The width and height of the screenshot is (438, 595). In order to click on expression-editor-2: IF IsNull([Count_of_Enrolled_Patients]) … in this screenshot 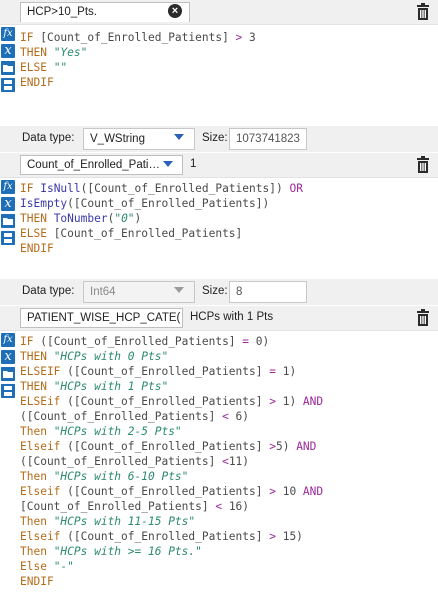, I will do `click(161, 218)`.